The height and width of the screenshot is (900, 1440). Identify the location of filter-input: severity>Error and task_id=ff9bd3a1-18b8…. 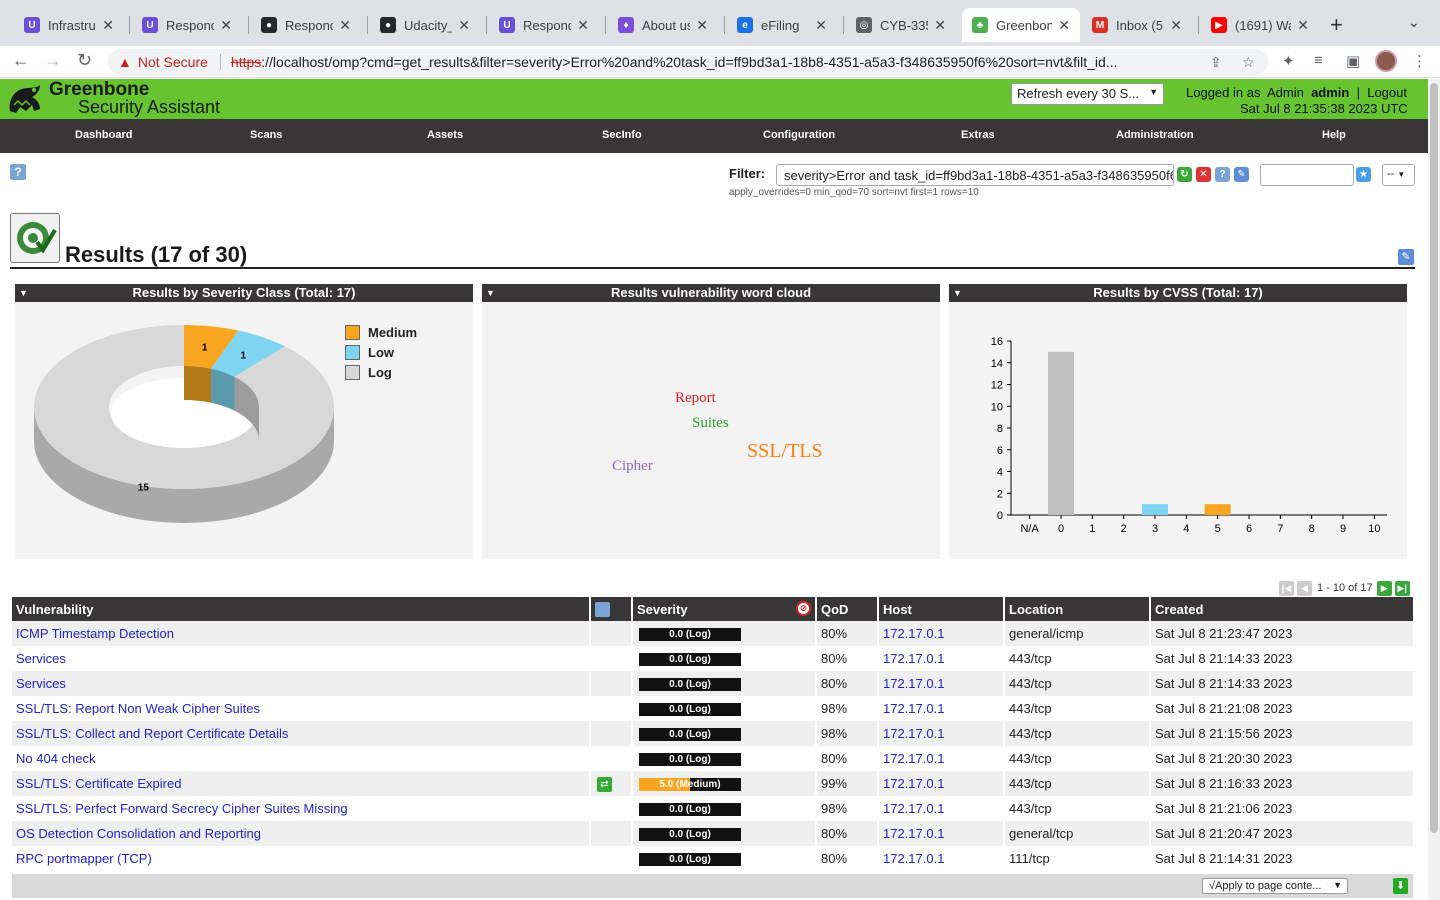
(975, 175).